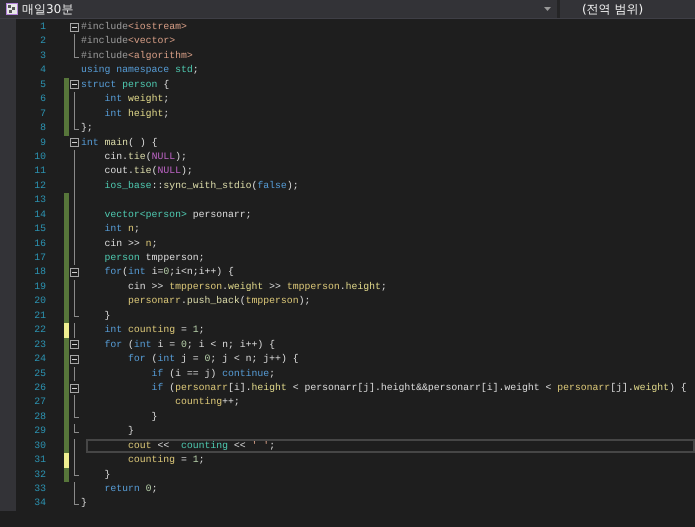 The image size is (695, 527). Describe the element at coordinates (39, 359) in the screenshot. I see `line-number: 24` at that location.